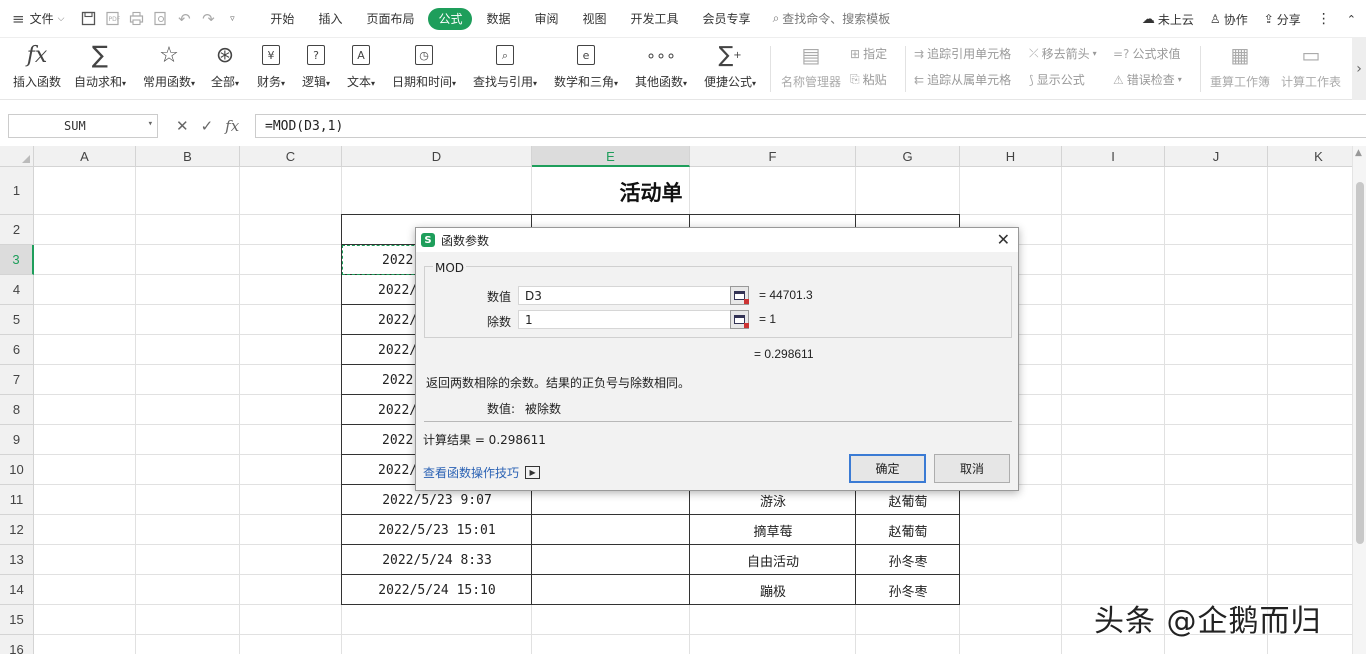 The height and width of the screenshot is (654, 1366). Describe the element at coordinates (17, 470) in the screenshot. I see `row-header-10: 10` at that location.